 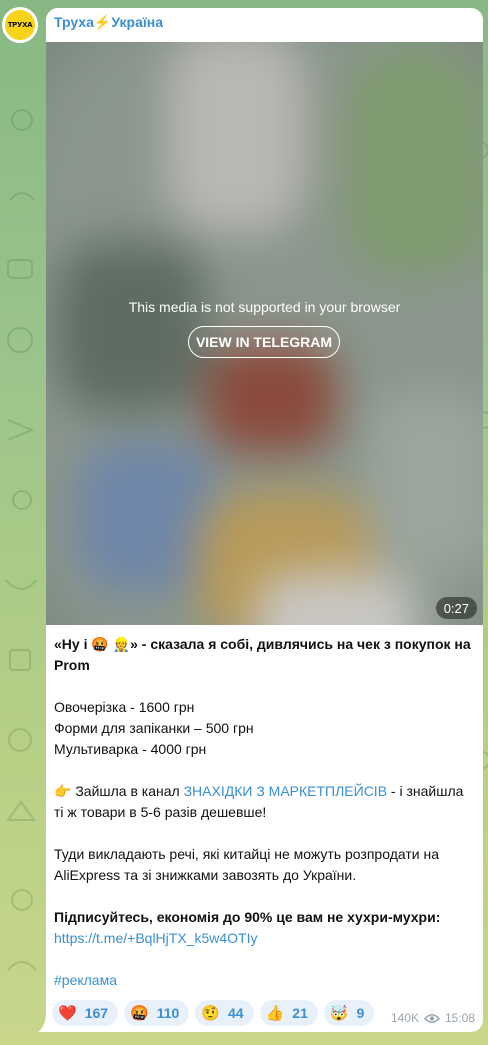 I want to click on message-time: 15:08, so click(x=459, y=1018).